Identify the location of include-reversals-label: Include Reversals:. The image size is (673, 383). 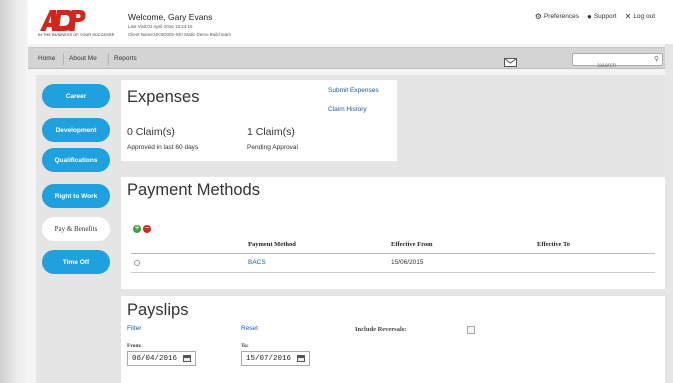
(381, 329).